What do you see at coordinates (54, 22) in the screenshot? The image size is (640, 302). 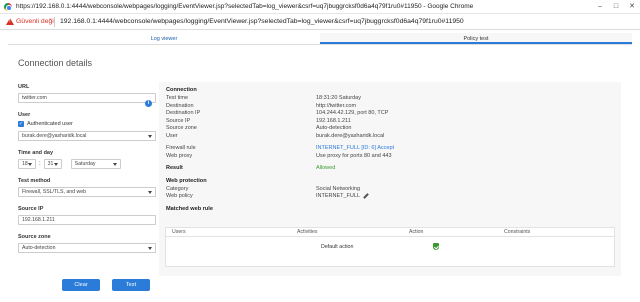 I see `divider` at bounding box center [54, 22].